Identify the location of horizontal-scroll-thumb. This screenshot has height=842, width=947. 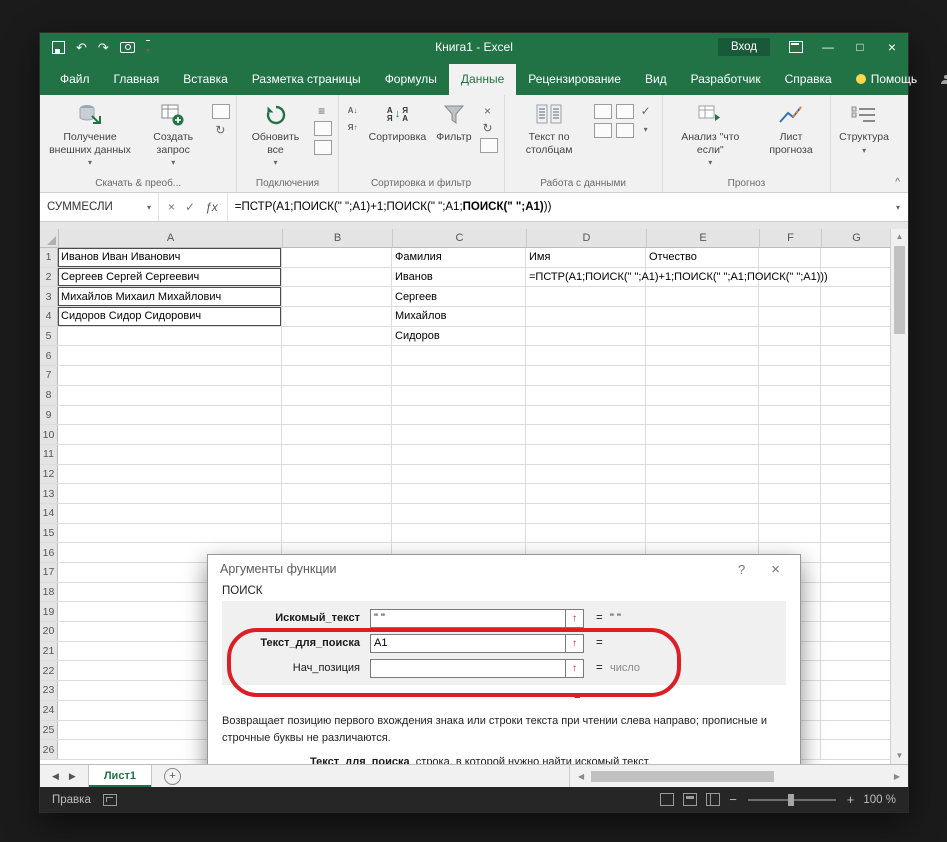
(683, 776).